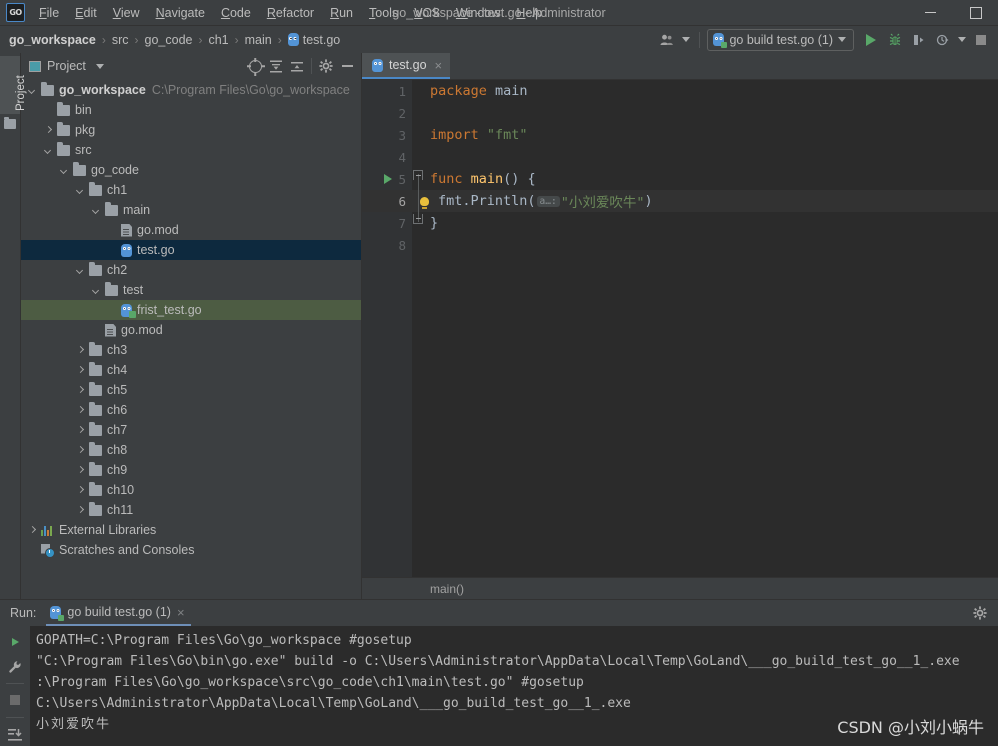  I want to click on people-dropdown-icon, so click(686, 40).